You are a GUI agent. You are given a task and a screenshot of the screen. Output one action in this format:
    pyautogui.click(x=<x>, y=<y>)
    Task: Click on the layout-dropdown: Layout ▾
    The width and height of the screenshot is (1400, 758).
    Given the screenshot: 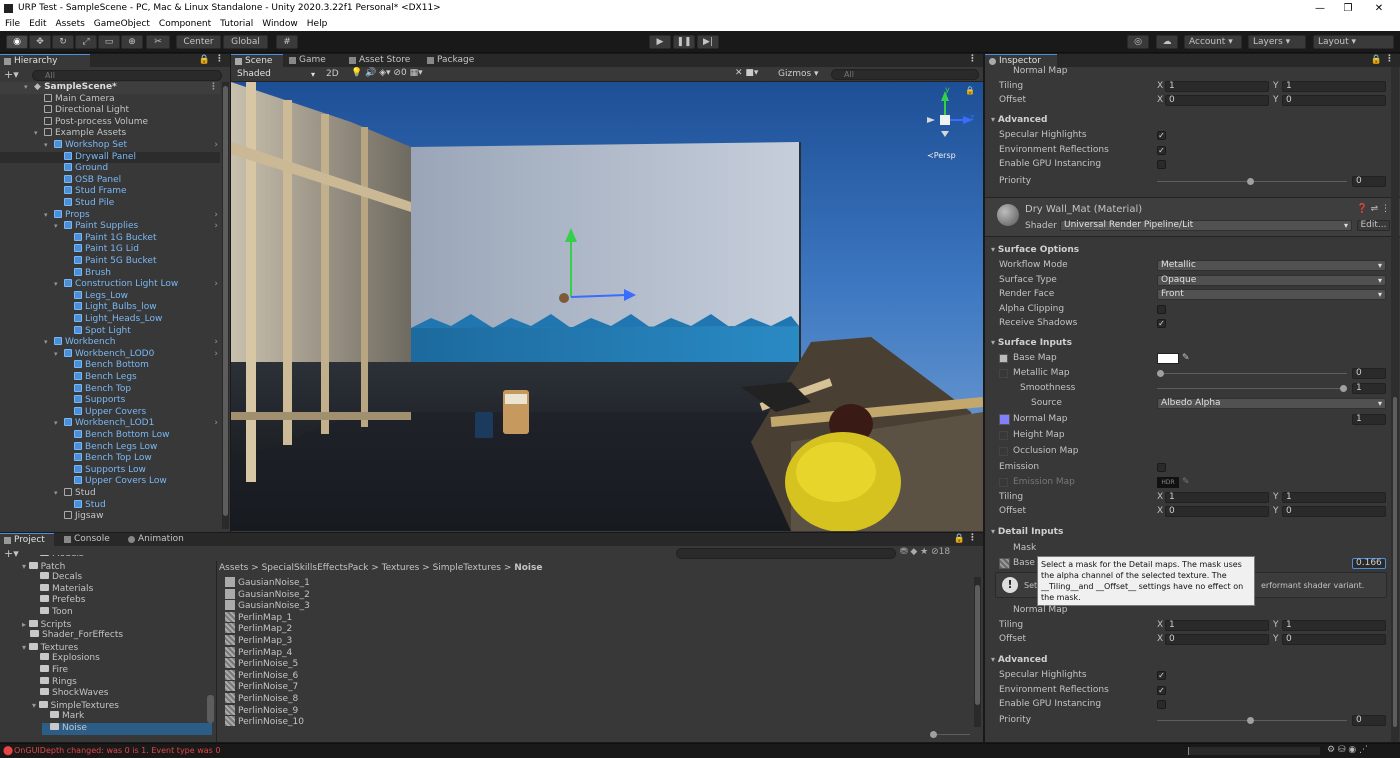 What is the action you would take?
    pyautogui.click(x=1353, y=42)
    